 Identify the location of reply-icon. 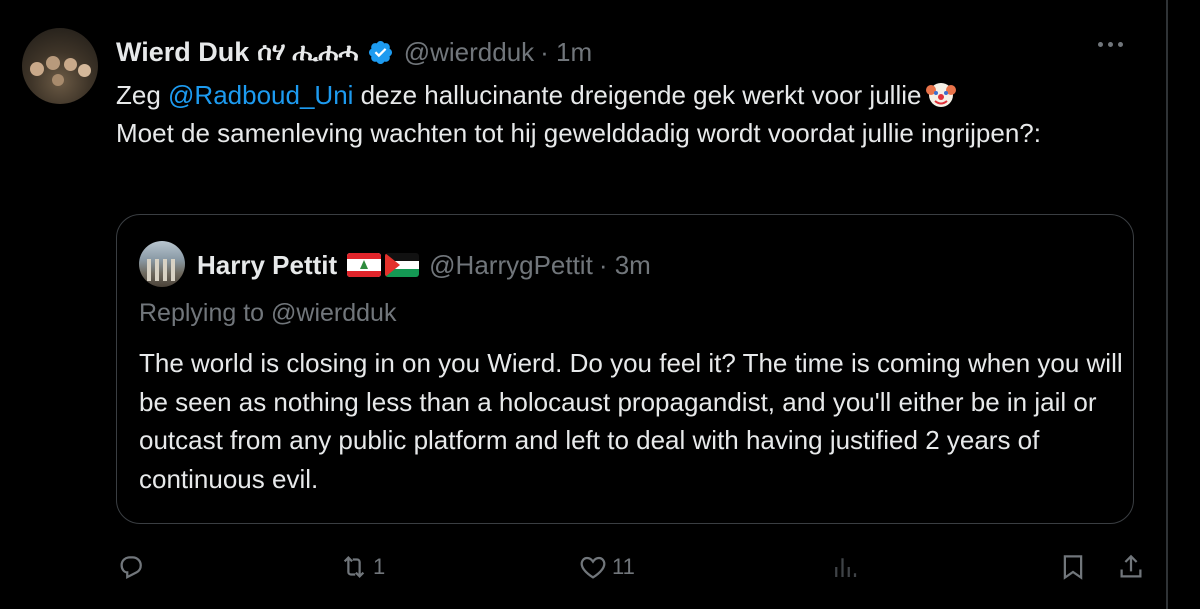
(131, 567).